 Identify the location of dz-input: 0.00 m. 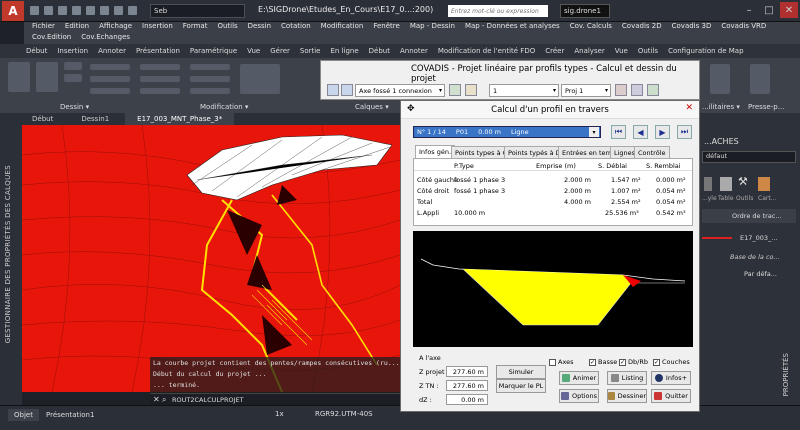
(467, 399).